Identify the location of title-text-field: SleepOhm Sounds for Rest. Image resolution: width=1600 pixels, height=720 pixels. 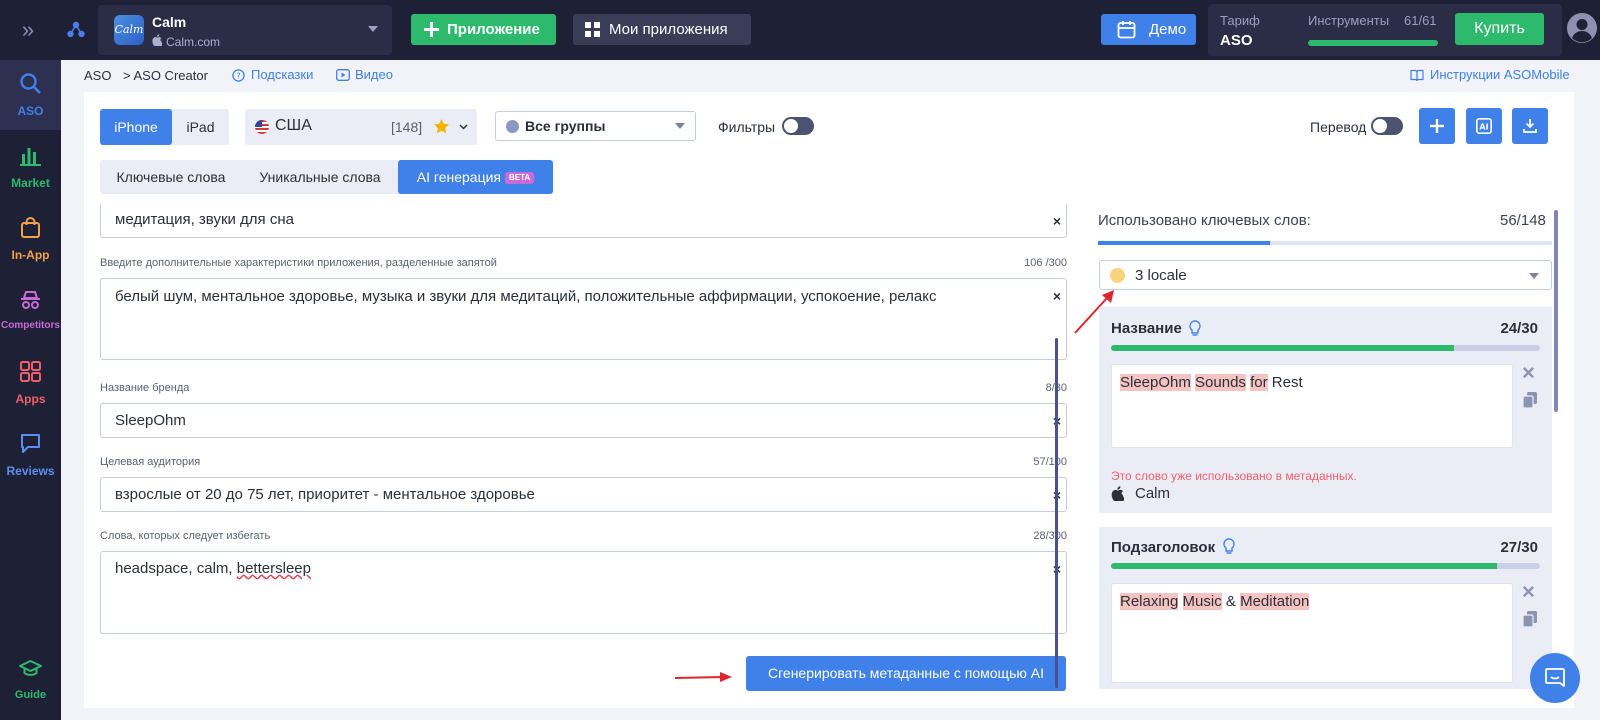
(1312, 406).